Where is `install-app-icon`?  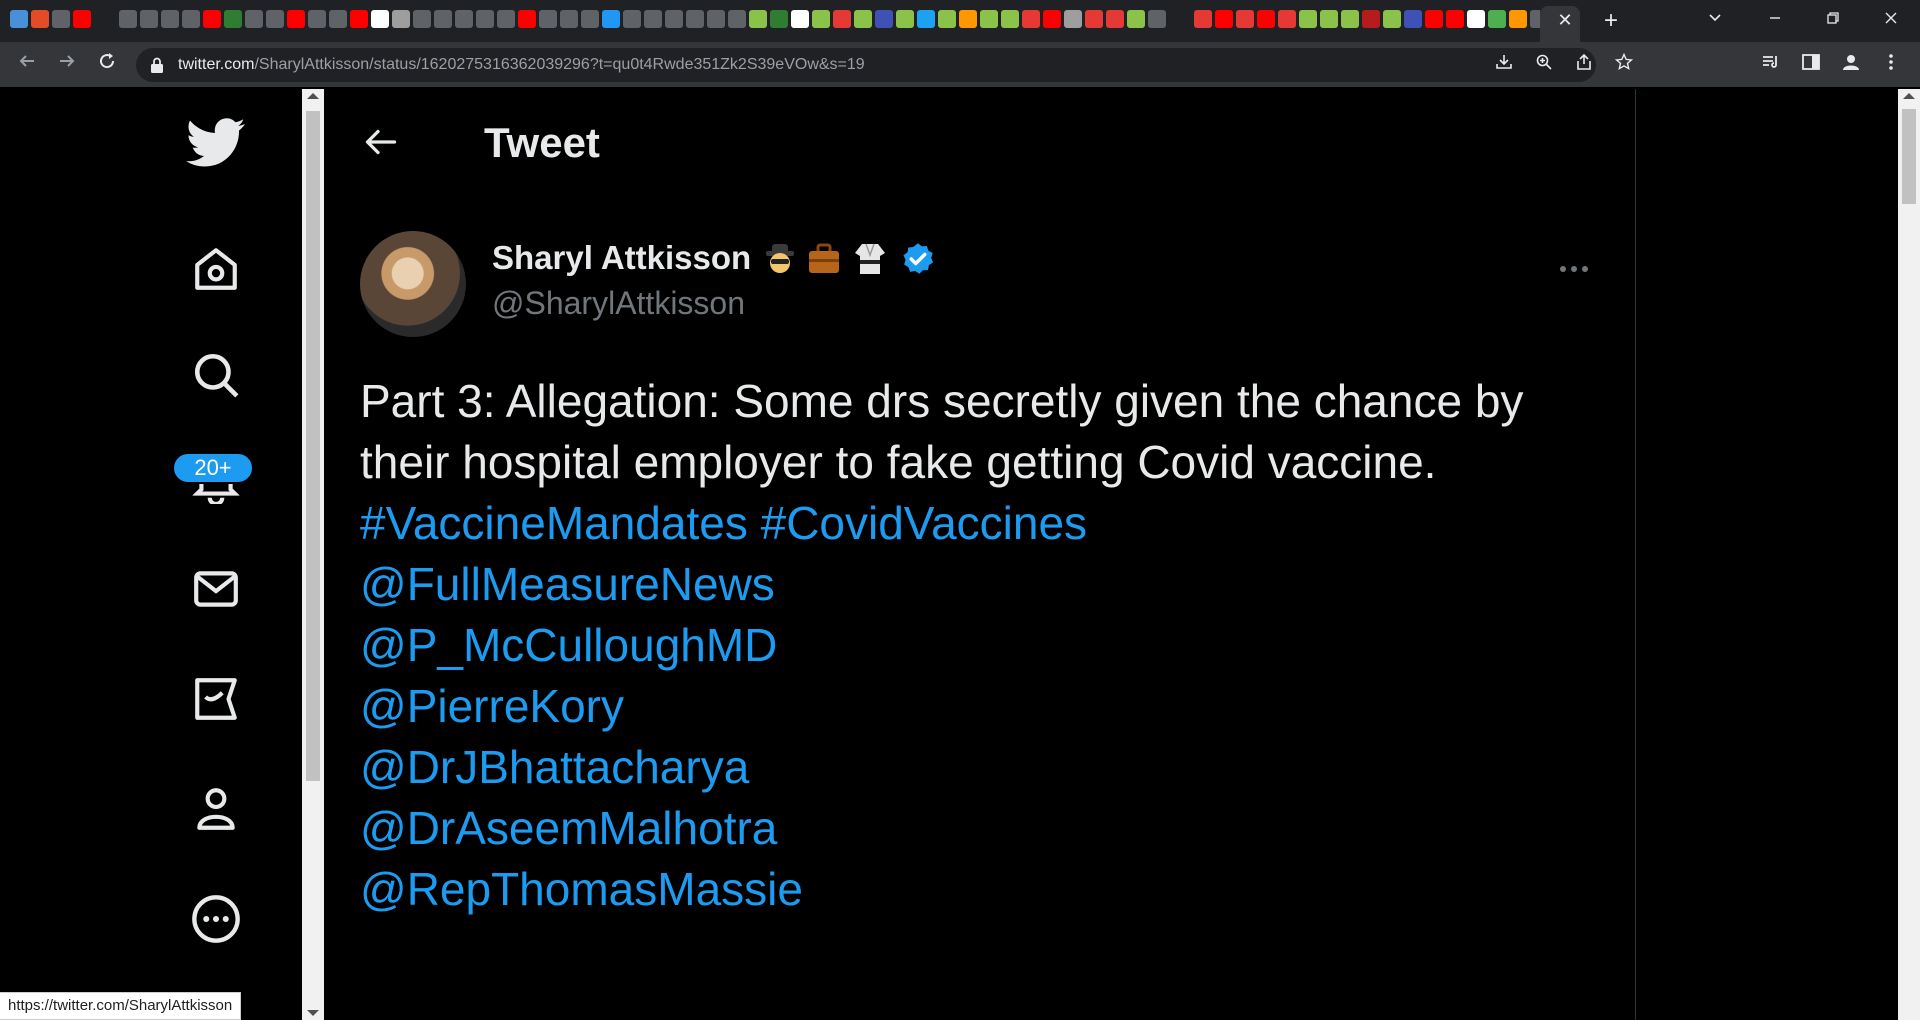 install-app-icon is located at coordinates (1504, 65).